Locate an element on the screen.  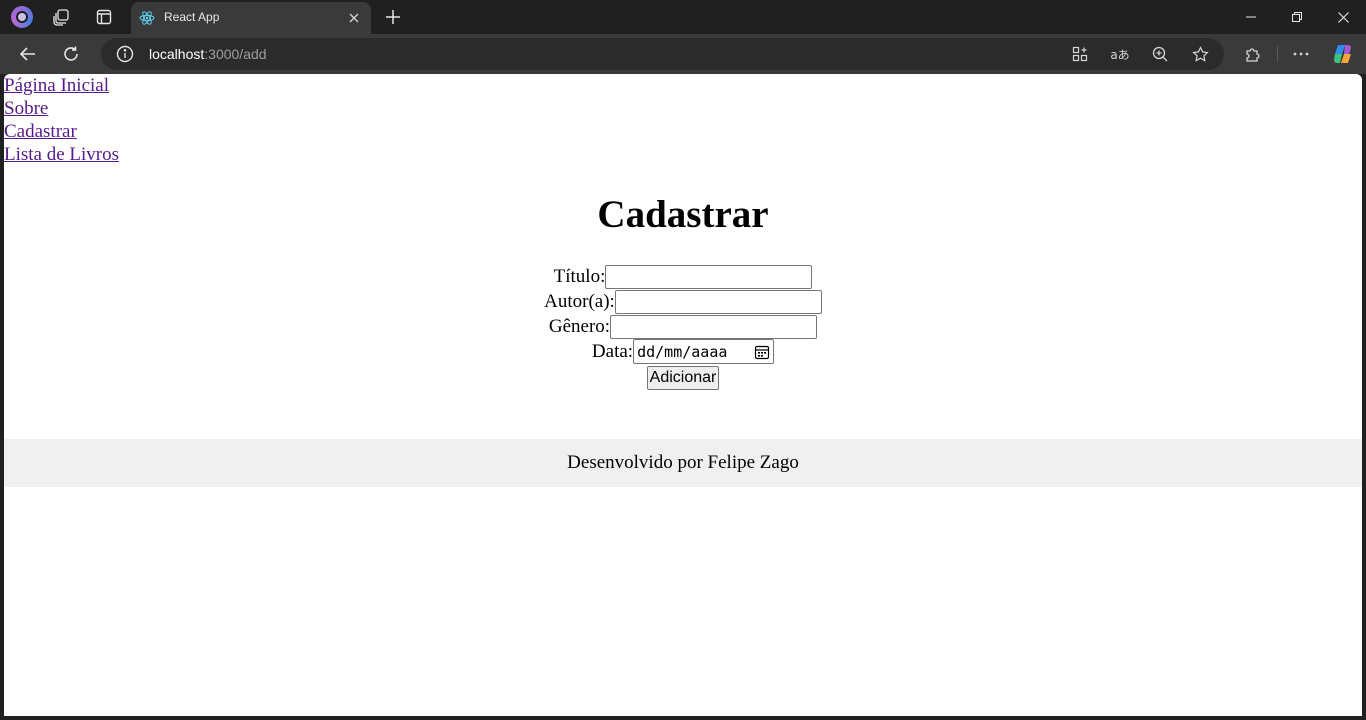
browser-toolbar: localhost:3000/add aあ is located at coordinates (683, 54).